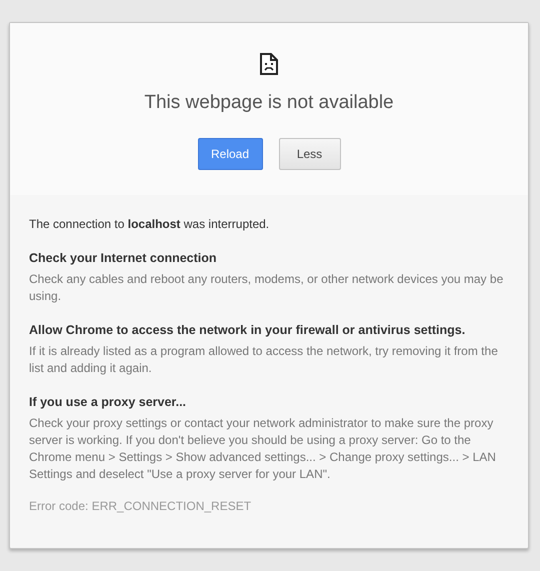 The width and height of the screenshot is (540, 571). What do you see at coordinates (309, 154) in the screenshot?
I see `less-button: Less` at bounding box center [309, 154].